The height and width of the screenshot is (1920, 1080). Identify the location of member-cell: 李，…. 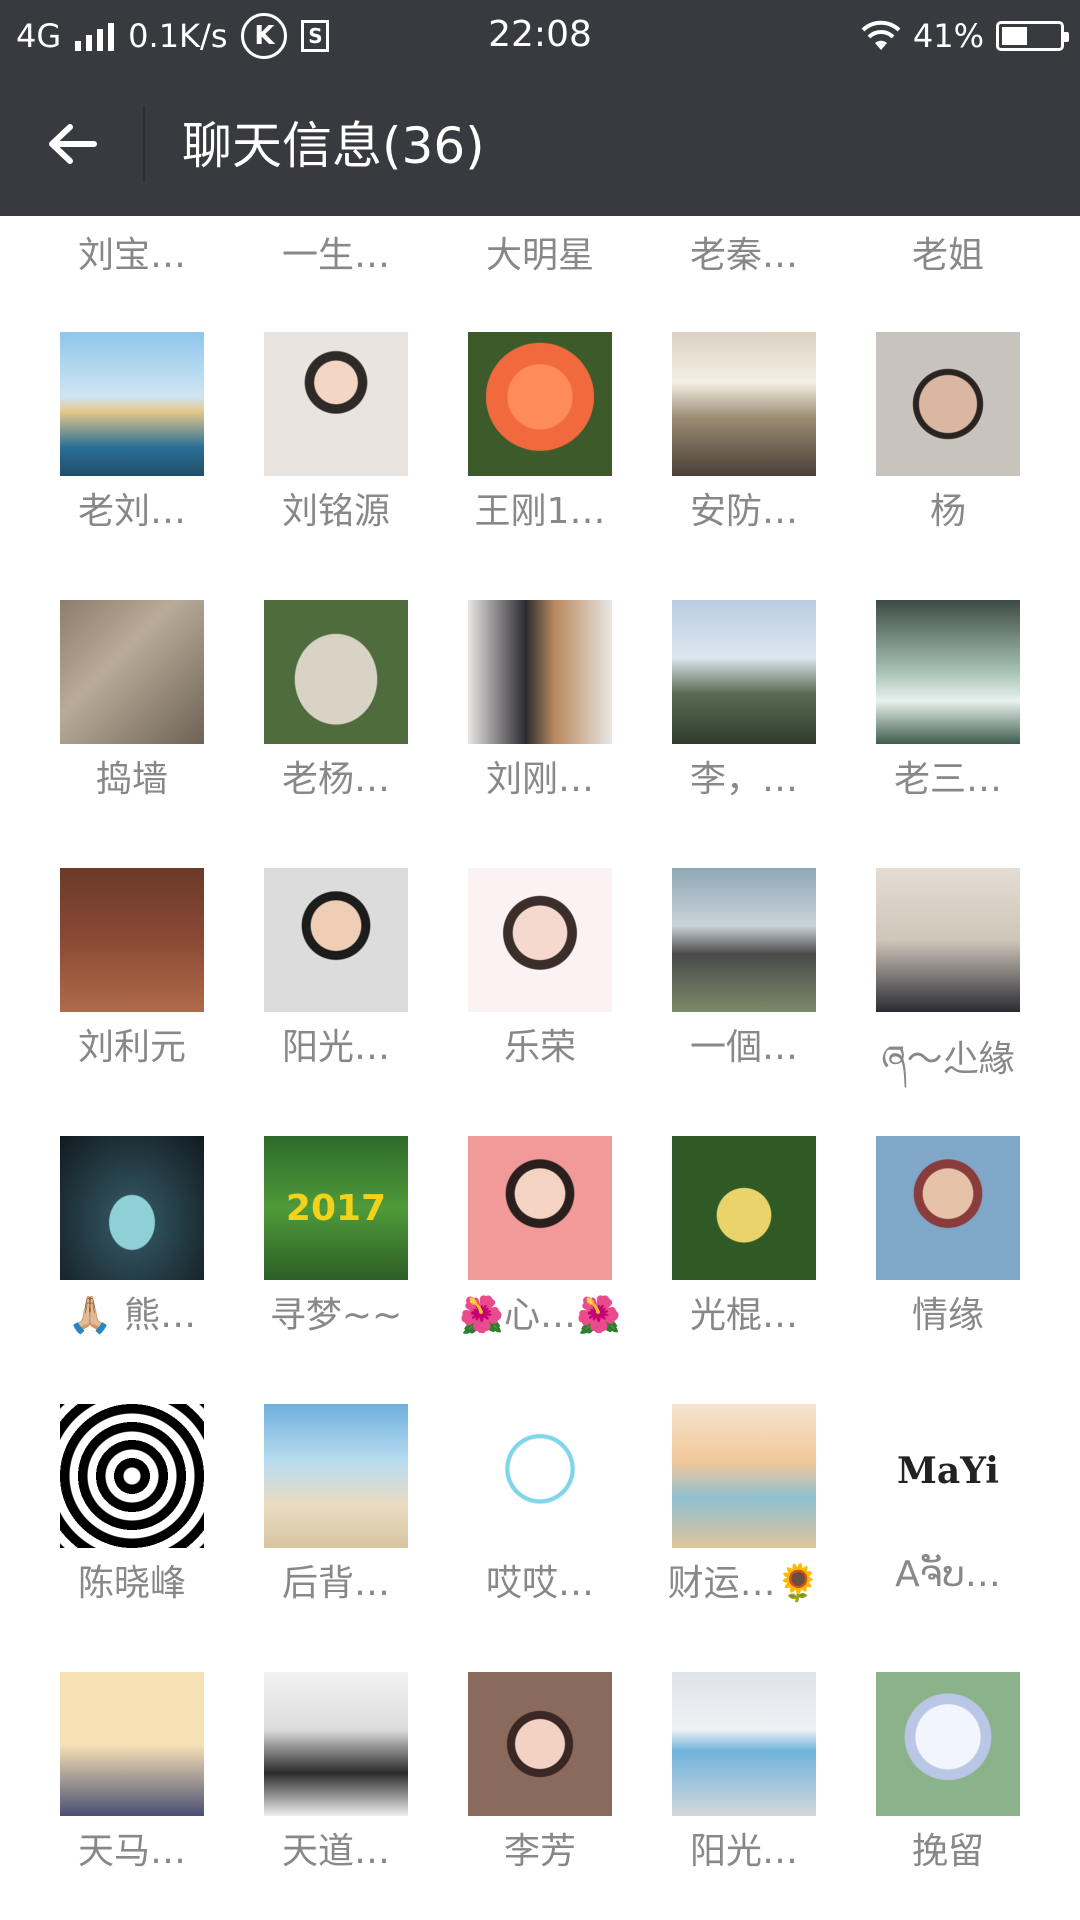
(732, 734).